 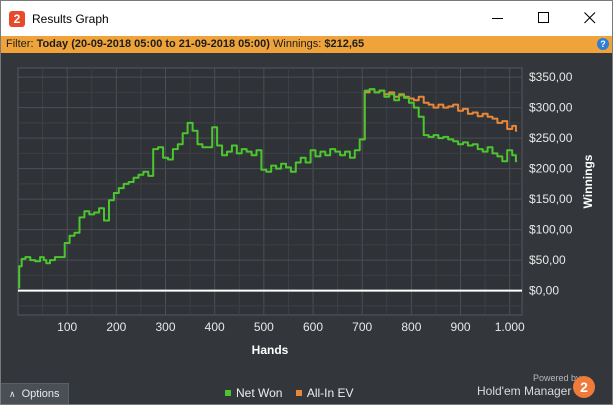 I want to click on legend-item-net-won: Net Won, so click(x=253, y=393).